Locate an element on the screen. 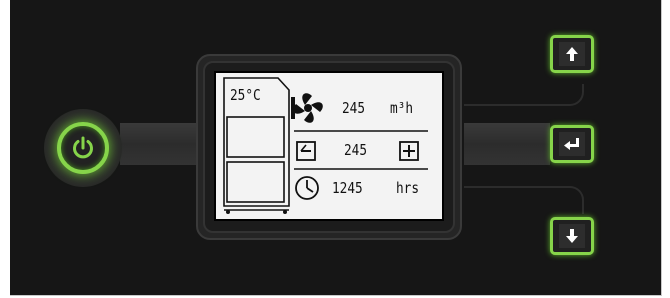 The image size is (670, 298). panel-rail-right is located at coordinates (507, 144).